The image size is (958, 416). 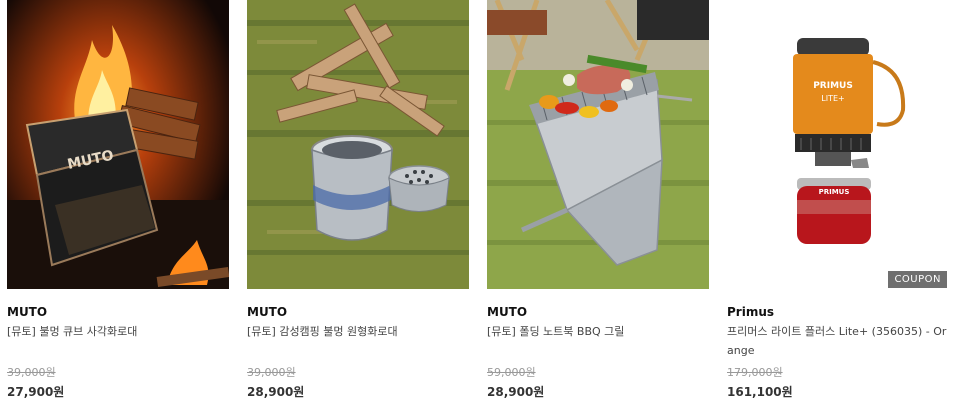 I want to click on product-name-link: 프리머스 라이트 플러스 Lite+ (356035) - Orange, so click(x=838, y=341).